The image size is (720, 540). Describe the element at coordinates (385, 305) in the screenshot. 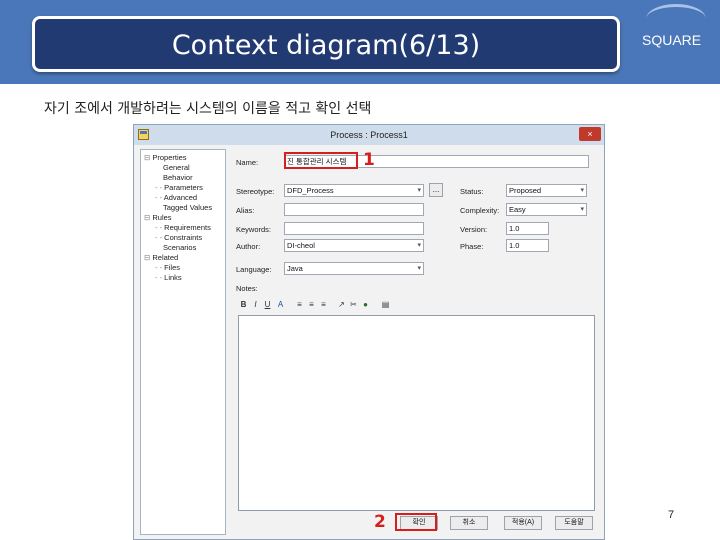

I see `document-icon: ▤` at that location.